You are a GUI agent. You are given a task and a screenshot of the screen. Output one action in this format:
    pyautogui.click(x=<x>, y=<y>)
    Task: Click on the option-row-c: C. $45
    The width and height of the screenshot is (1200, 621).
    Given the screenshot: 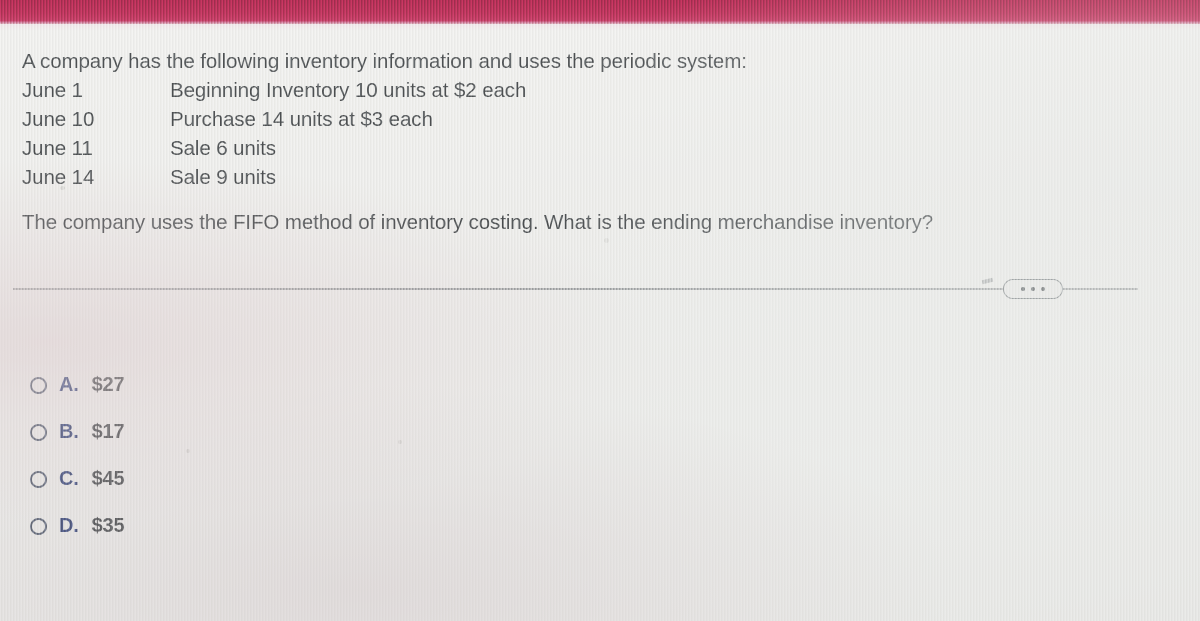 What is the action you would take?
    pyautogui.click(x=77, y=479)
    